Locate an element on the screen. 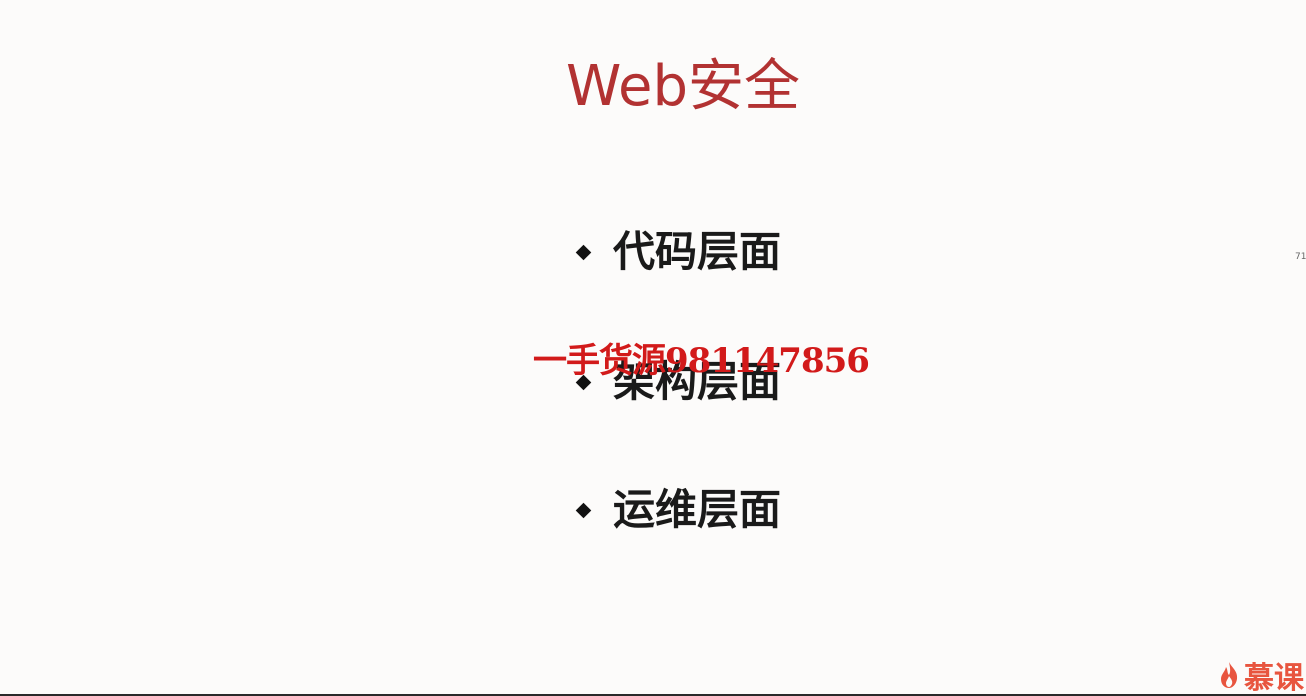  slide-title: Web安全 is located at coordinates (683, 86).